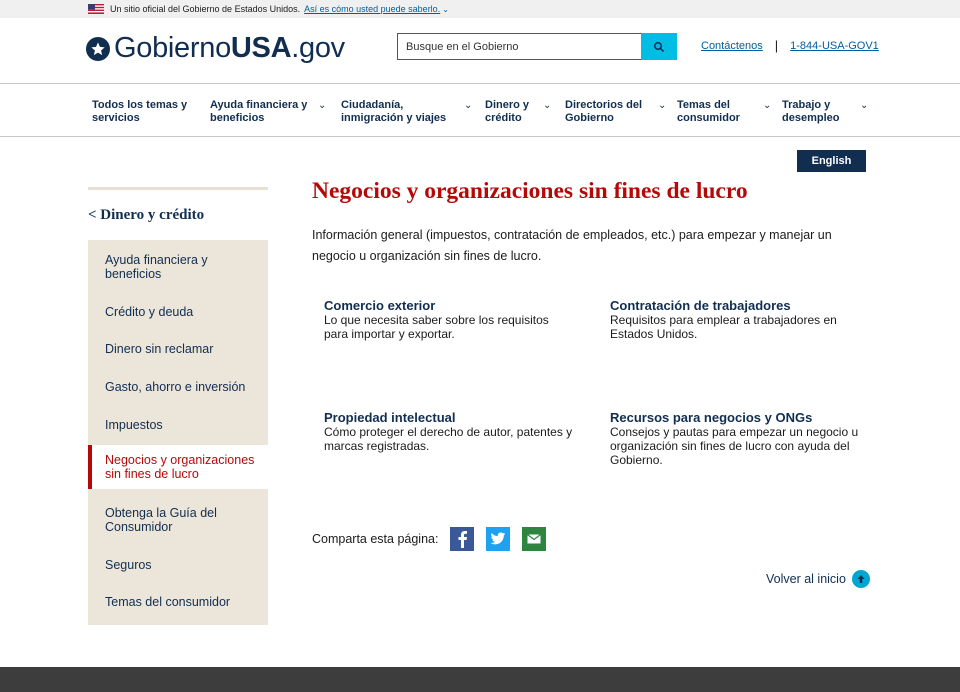 The width and height of the screenshot is (960, 692). I want to click on back-to-top-link: Volver al inicio, so click(818, 579).